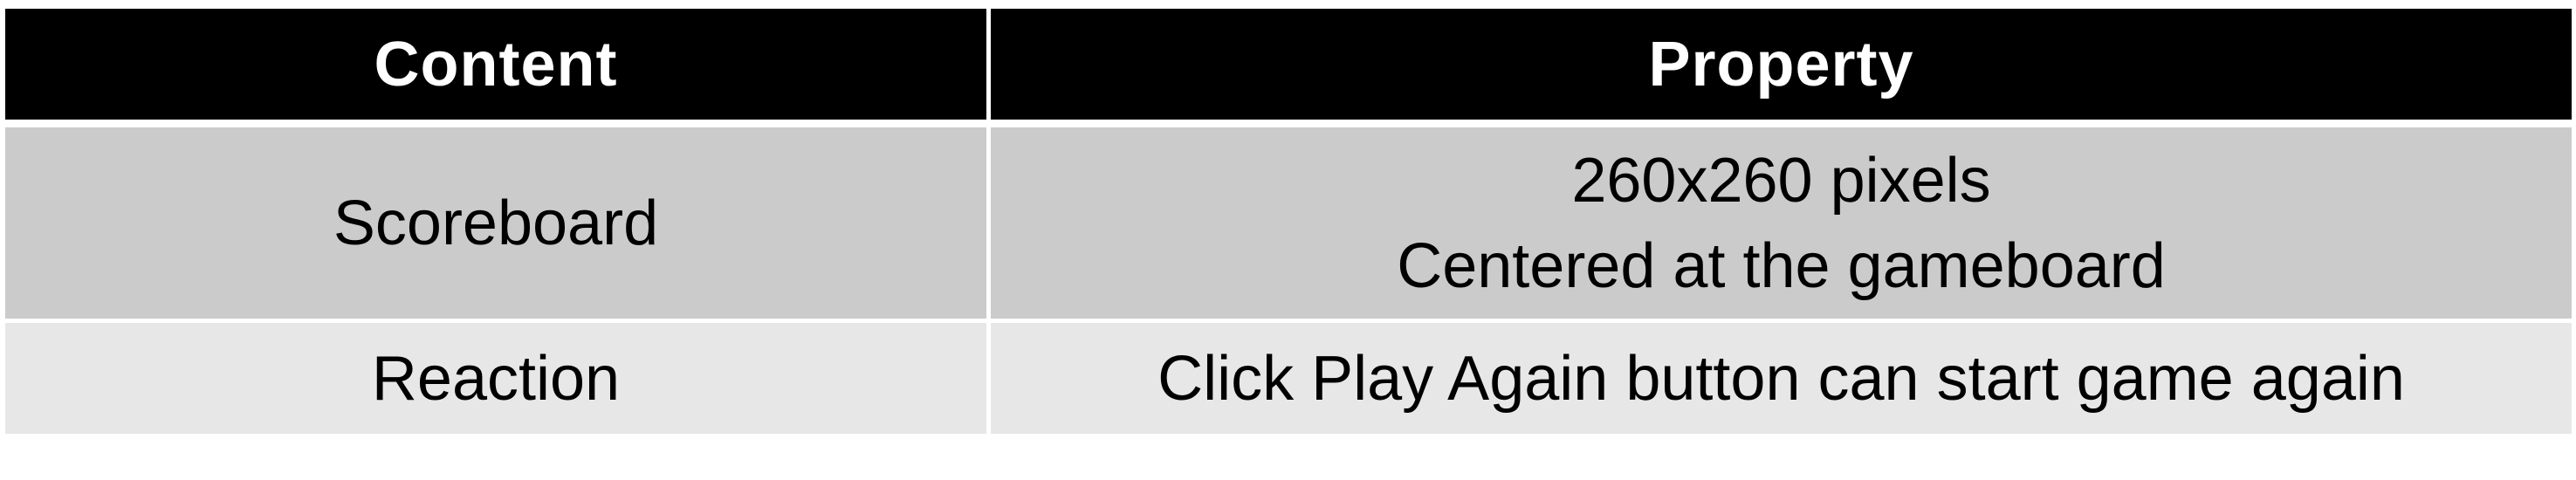  I want to click on property-line: 260x260 pixels, so click(1781, 180).